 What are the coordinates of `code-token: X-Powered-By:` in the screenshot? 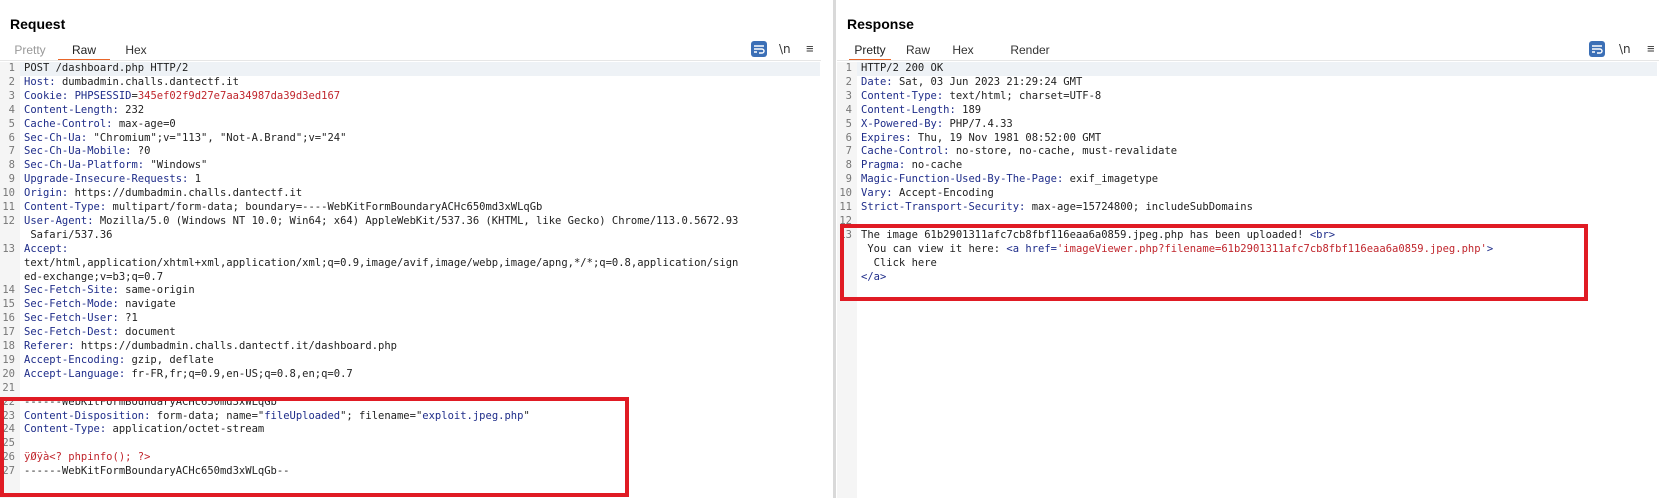 It's located at (905, 123).